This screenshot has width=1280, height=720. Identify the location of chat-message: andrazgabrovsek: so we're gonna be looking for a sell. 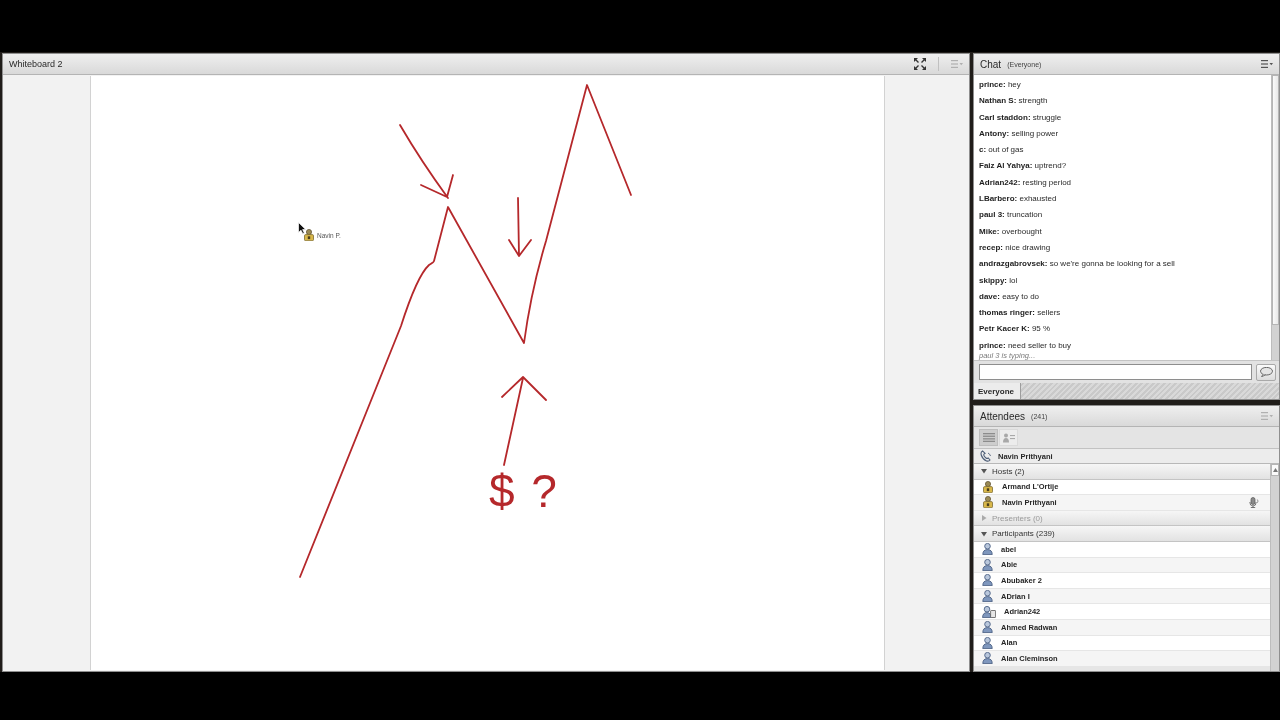
(1077, 264).